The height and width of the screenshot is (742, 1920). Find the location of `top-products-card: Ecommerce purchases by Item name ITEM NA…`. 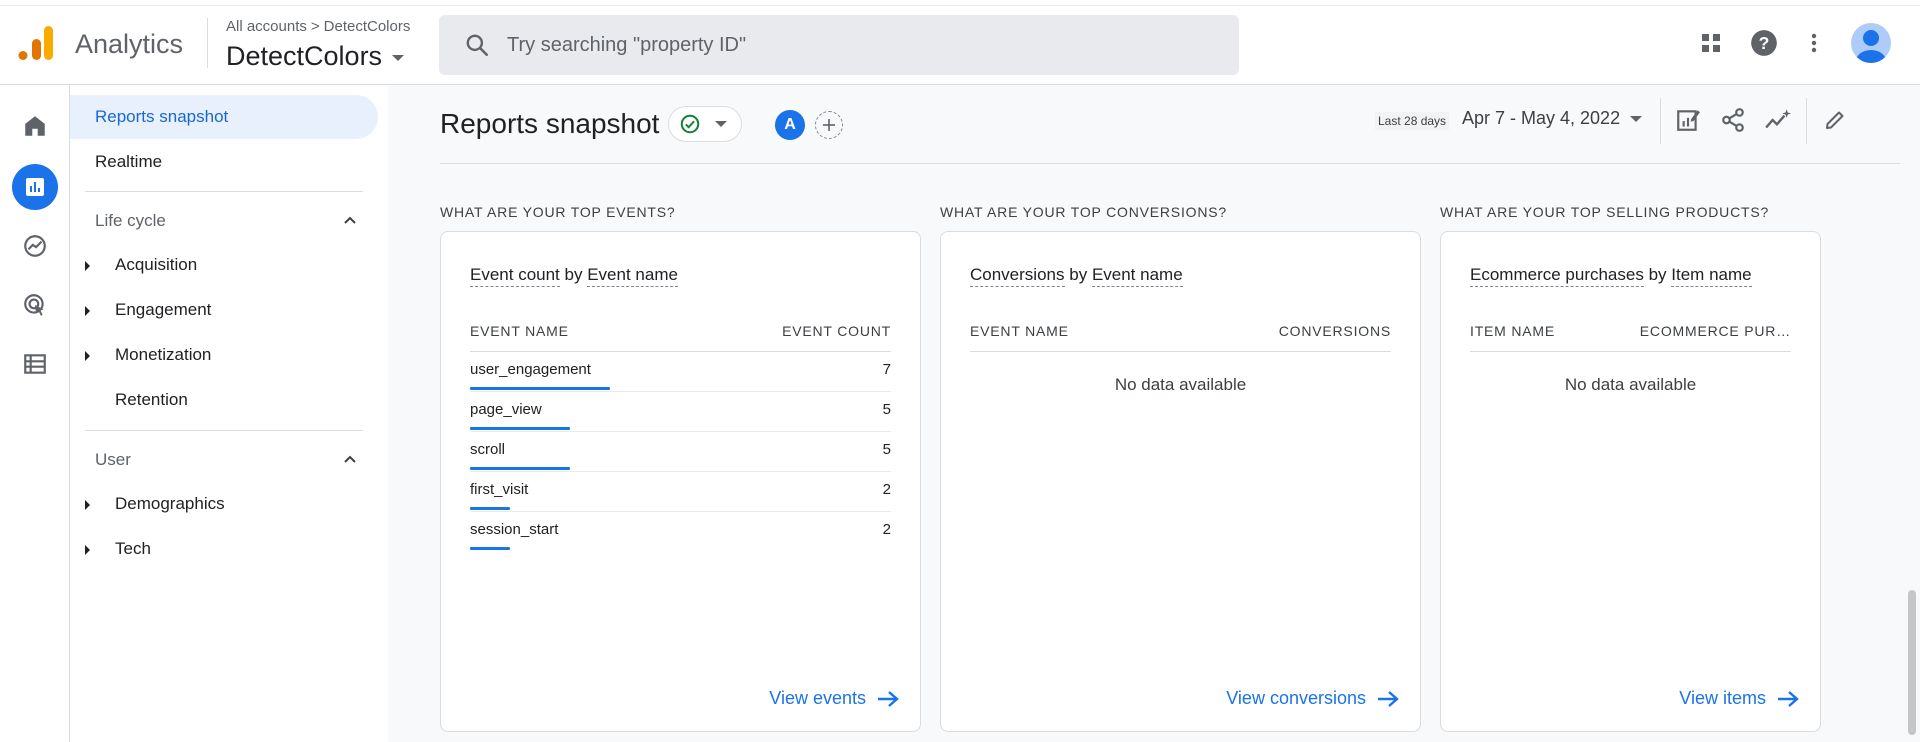

top-products-card: Ecommerce purchases by Item name ITEM NA… is located at coordinates (1630, 481).